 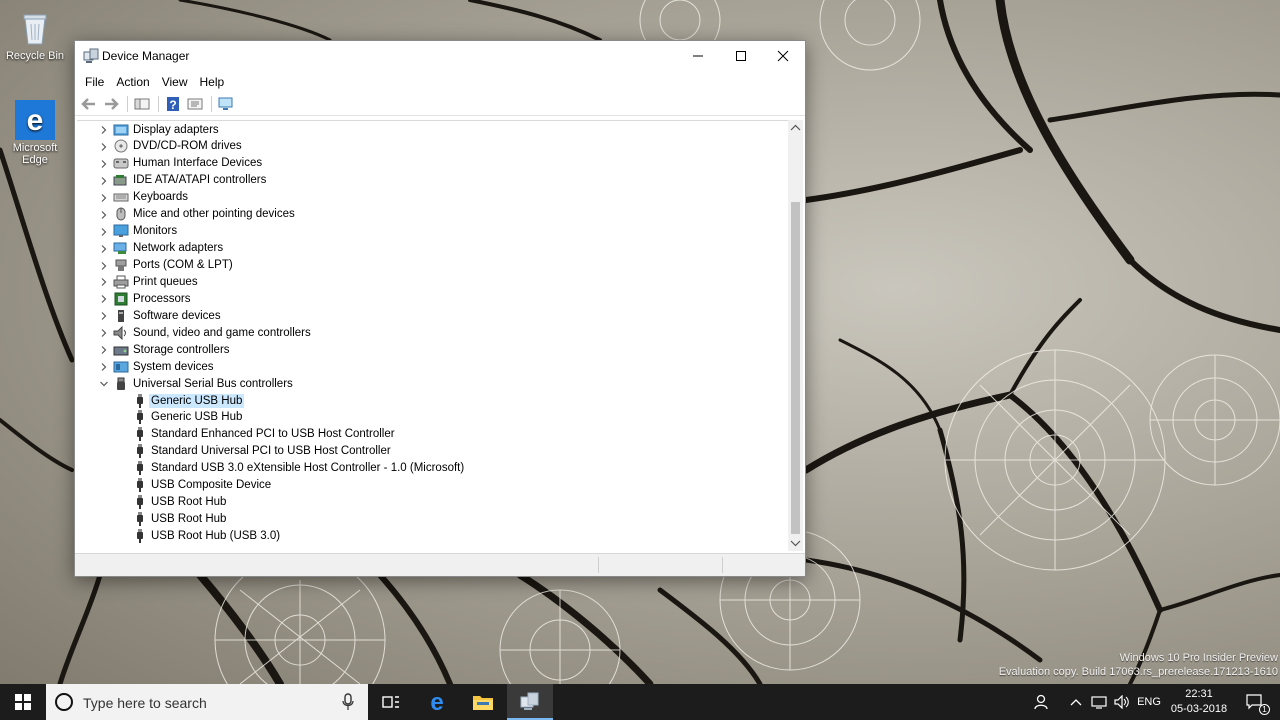 What do you see at coordinates (189, 180) in the screenshot?
I see `tree-category-row: IDE ATA/ATAPI controllers` at bounding box center [189, 180].